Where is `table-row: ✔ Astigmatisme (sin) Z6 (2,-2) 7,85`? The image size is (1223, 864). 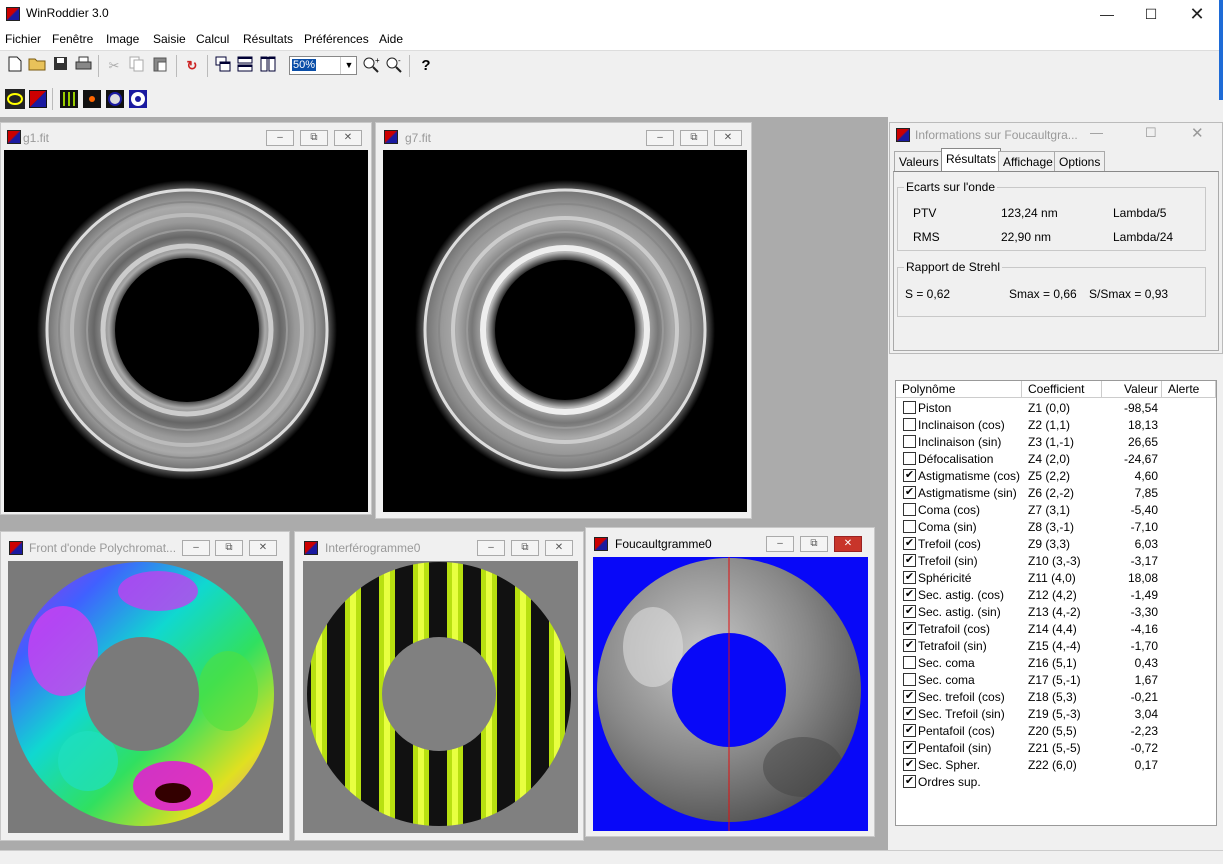 table-row: ✔ Astigmatisme (sin) Z6 (2,-2) 7,85 is located at coordinates (1056, 492).